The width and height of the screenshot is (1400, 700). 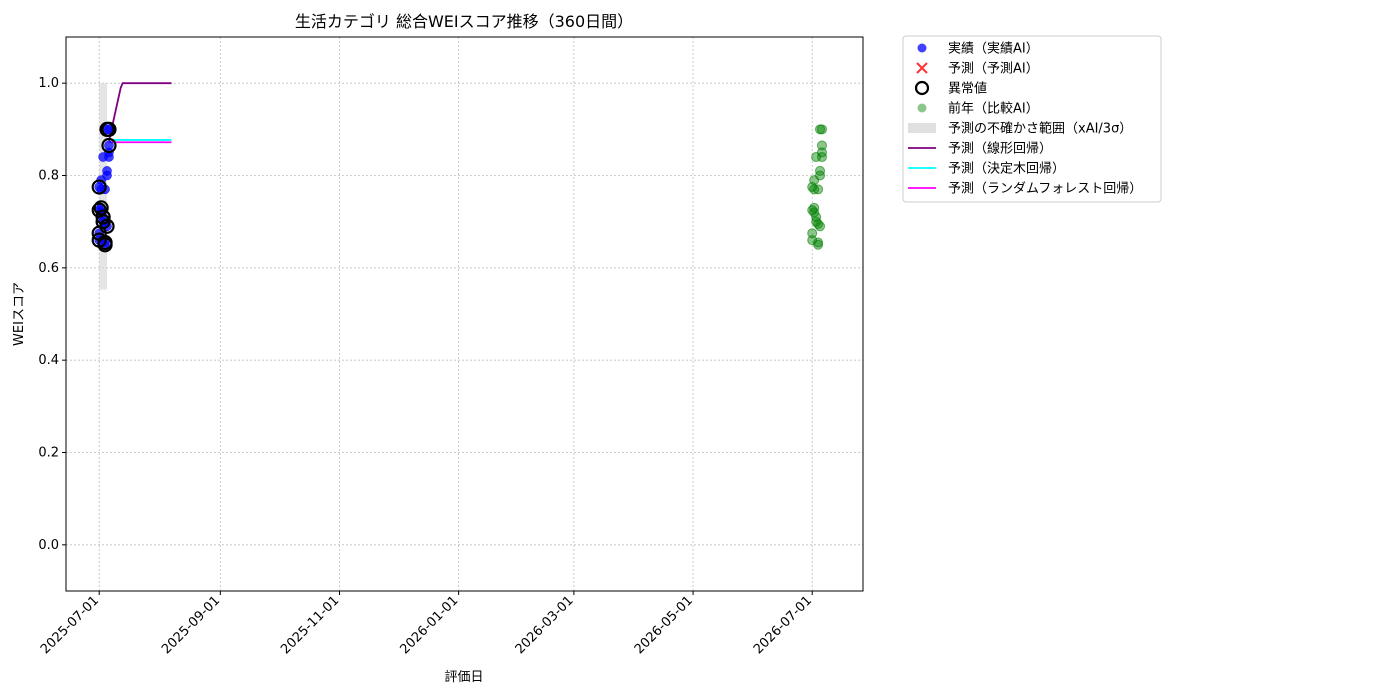 What do you see at coordinates (967, 89) in the screenshot?
I see `legend-label: 異常値` at bounding box center [967, 89].